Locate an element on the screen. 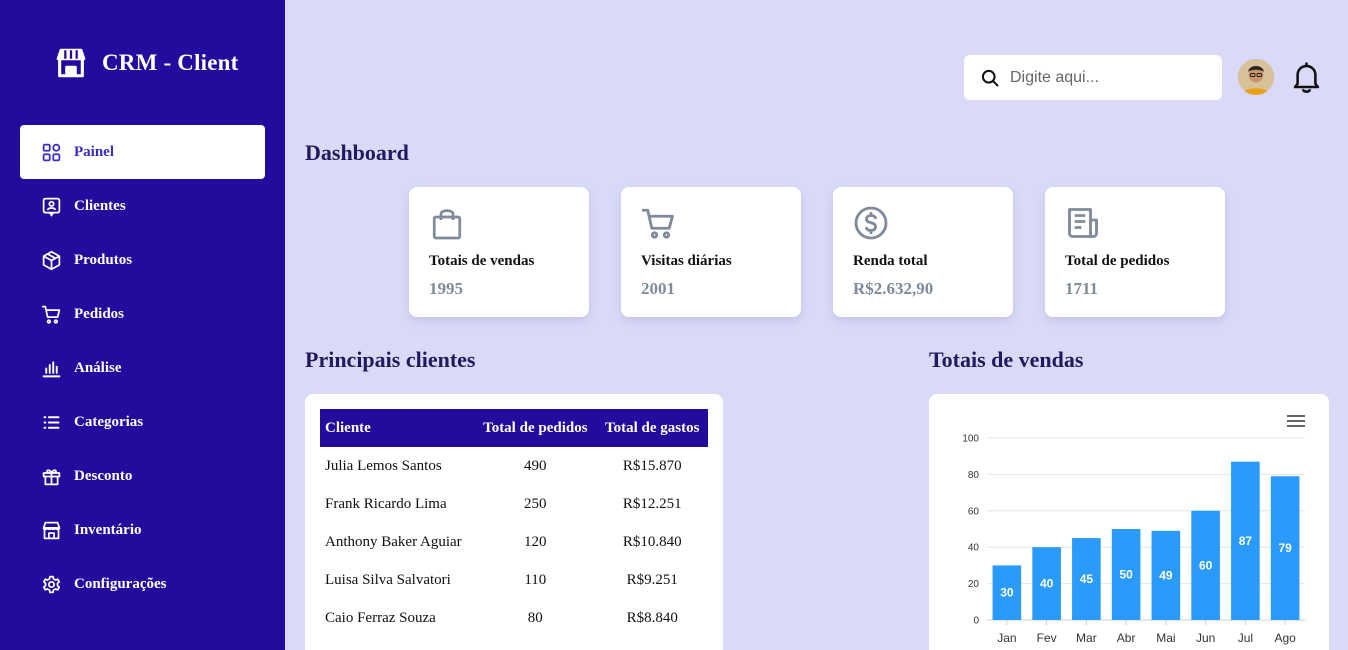 The height and width of the screenshot is (650, 1348). column-header-client: Cliente is located at coordinates (397, 428).